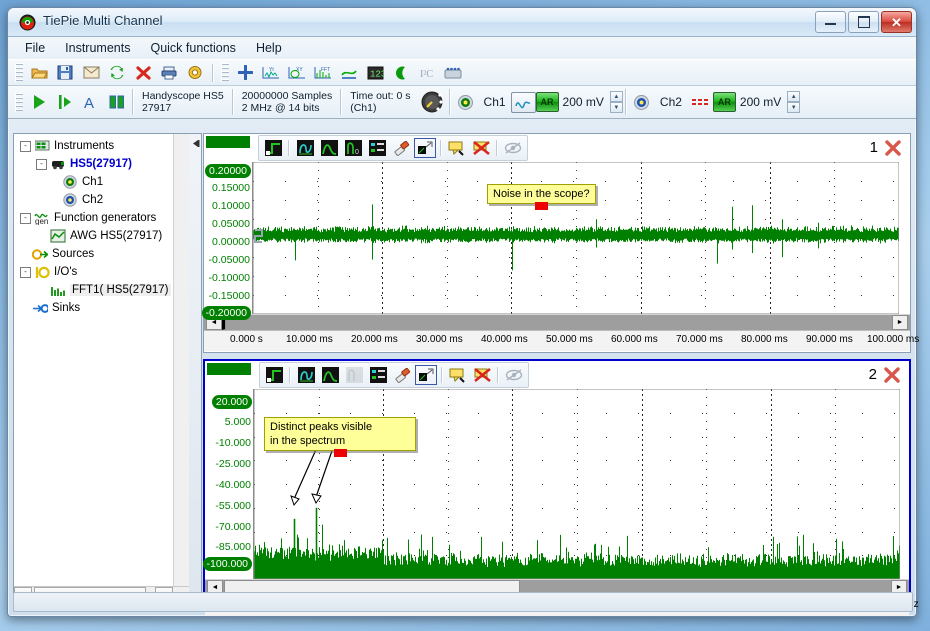 Image resolution: width=930 pixels, height=631 pixels. I want to click on instrument-toolbar-grip, so click(19, 102).